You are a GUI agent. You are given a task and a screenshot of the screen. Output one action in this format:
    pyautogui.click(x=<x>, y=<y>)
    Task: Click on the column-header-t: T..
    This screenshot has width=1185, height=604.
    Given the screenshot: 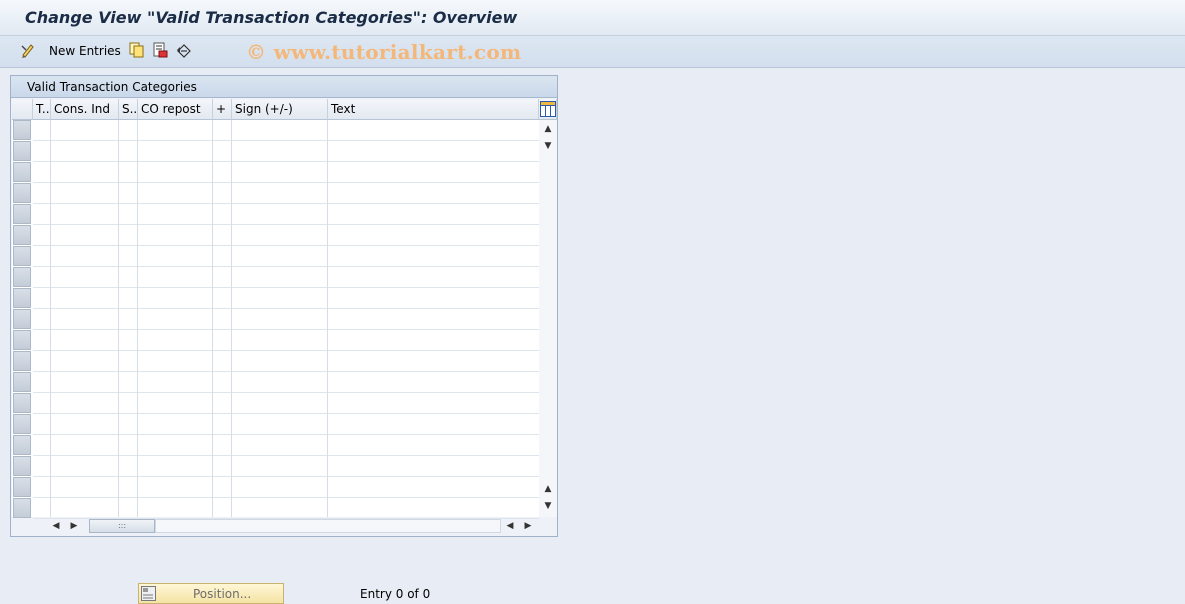 What is the action you would take?
    pyautogui.click(x=42, y=109)
    